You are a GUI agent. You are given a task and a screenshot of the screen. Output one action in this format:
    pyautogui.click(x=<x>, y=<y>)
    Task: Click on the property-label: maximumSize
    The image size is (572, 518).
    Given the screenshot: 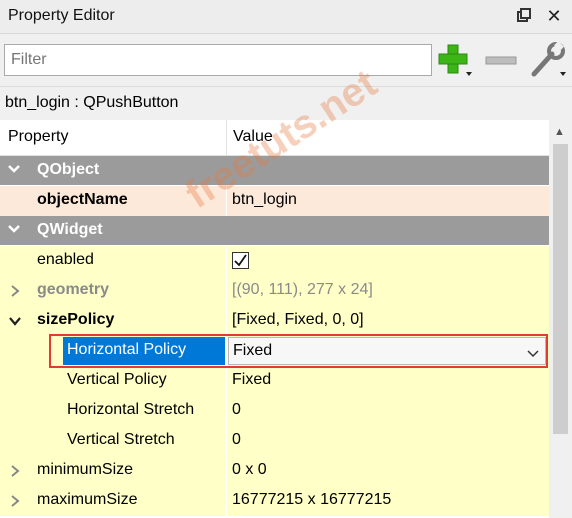 What is the action you would take?
    pyautogui.click(x=87, y=499)
    